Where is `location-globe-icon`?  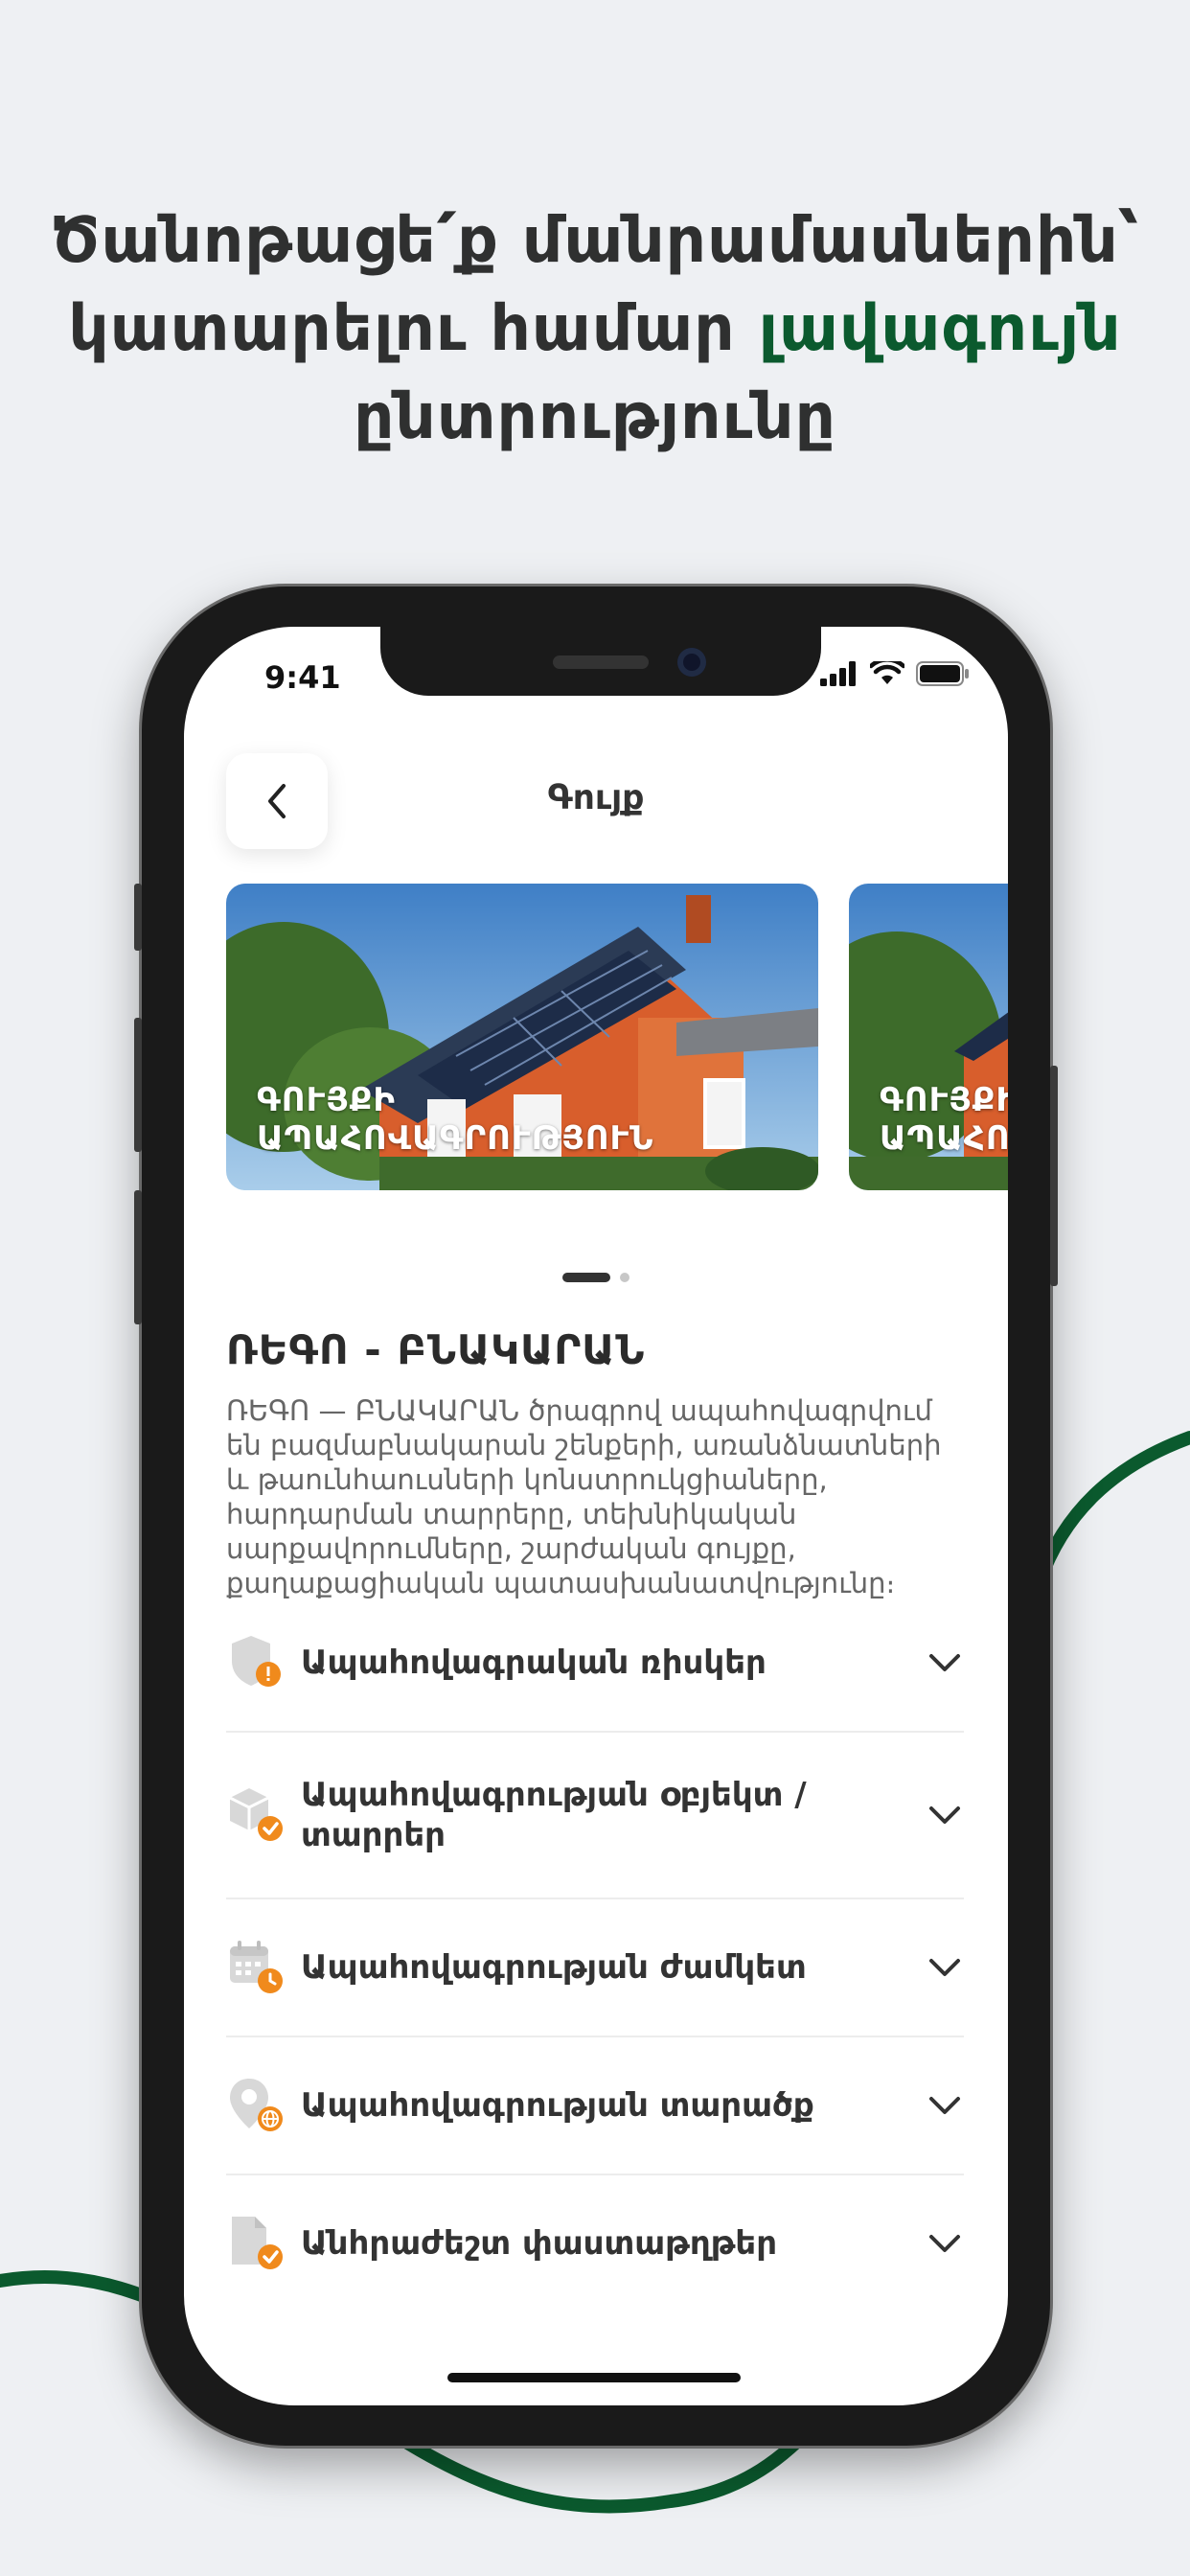
location-globe-icon is located at coordinates (256, 2105).